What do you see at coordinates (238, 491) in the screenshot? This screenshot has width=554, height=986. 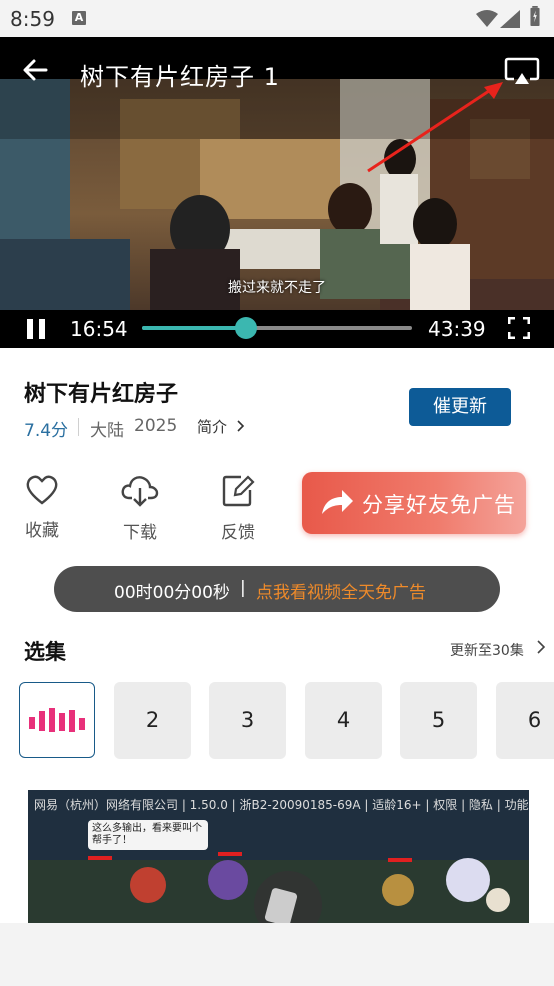 I see `edit-icon` at bounding box center [238, 491].